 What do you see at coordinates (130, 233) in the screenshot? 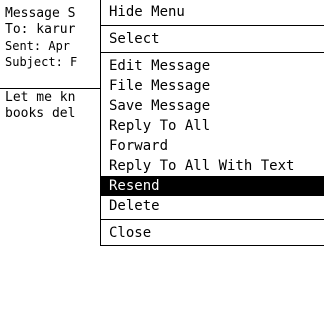
I see `menu-item-close: Close` at bounding box center [130, 233].